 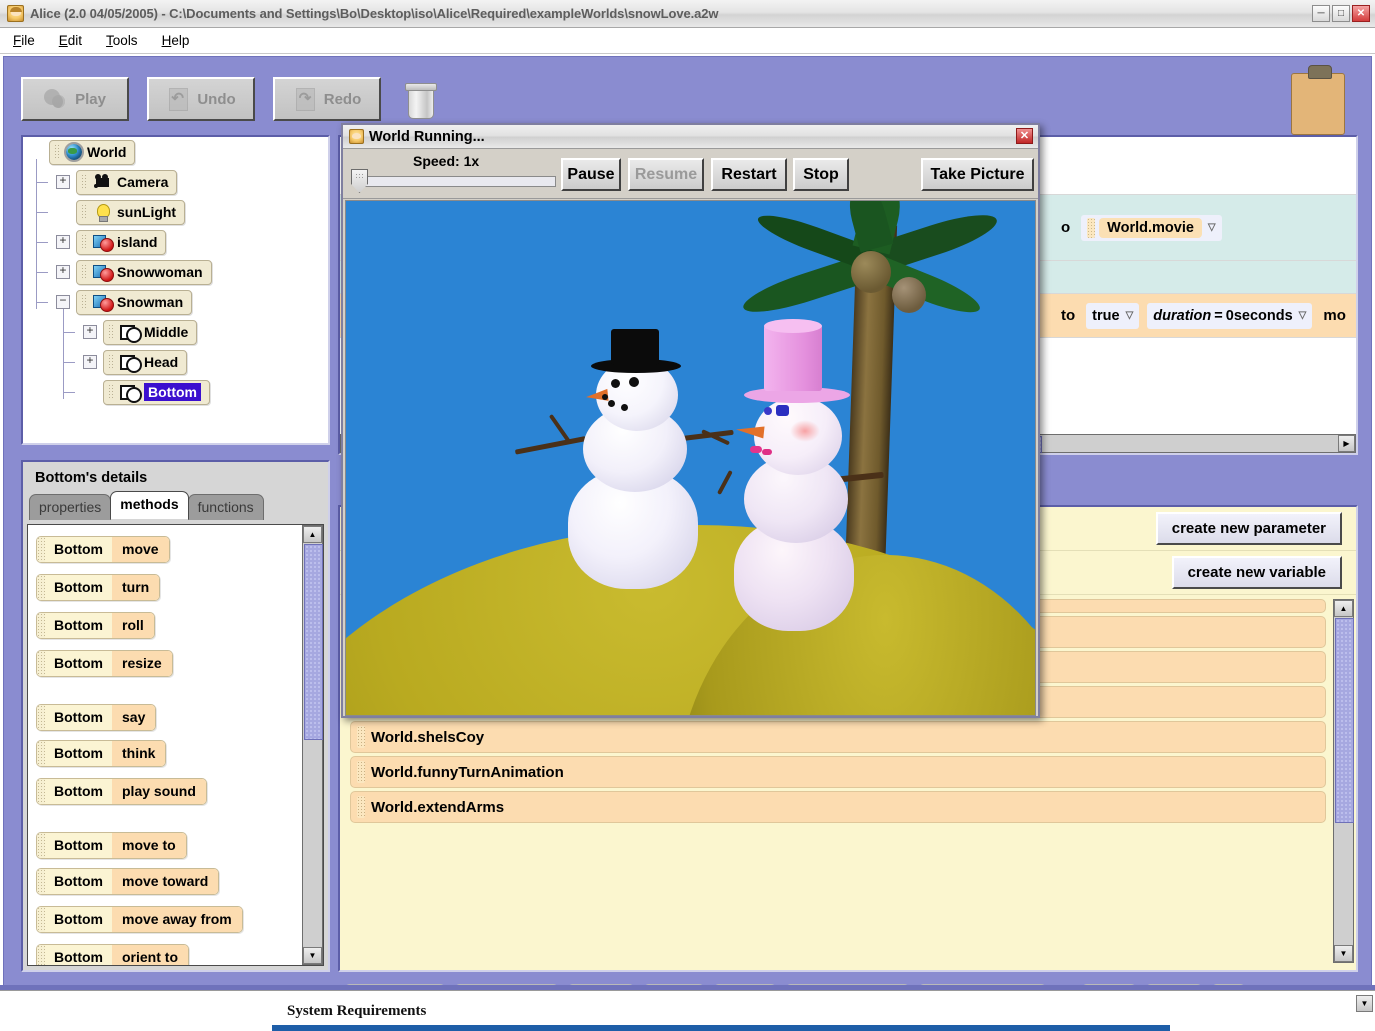 I want to click on tree-item-snowwoman: + Snowwoman, so click(x=175, y=268).